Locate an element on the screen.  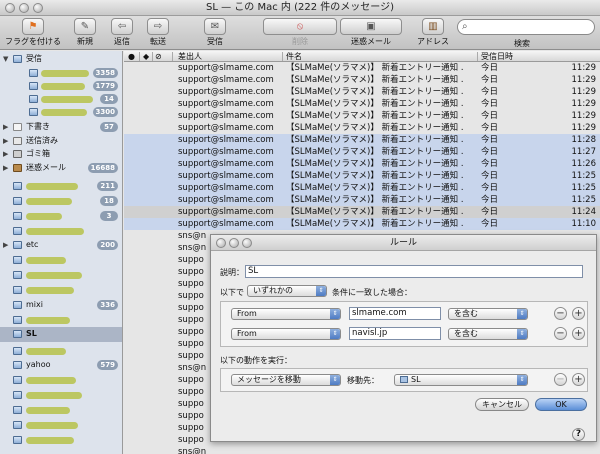
close-window-button is located at coordinates (10, 8).